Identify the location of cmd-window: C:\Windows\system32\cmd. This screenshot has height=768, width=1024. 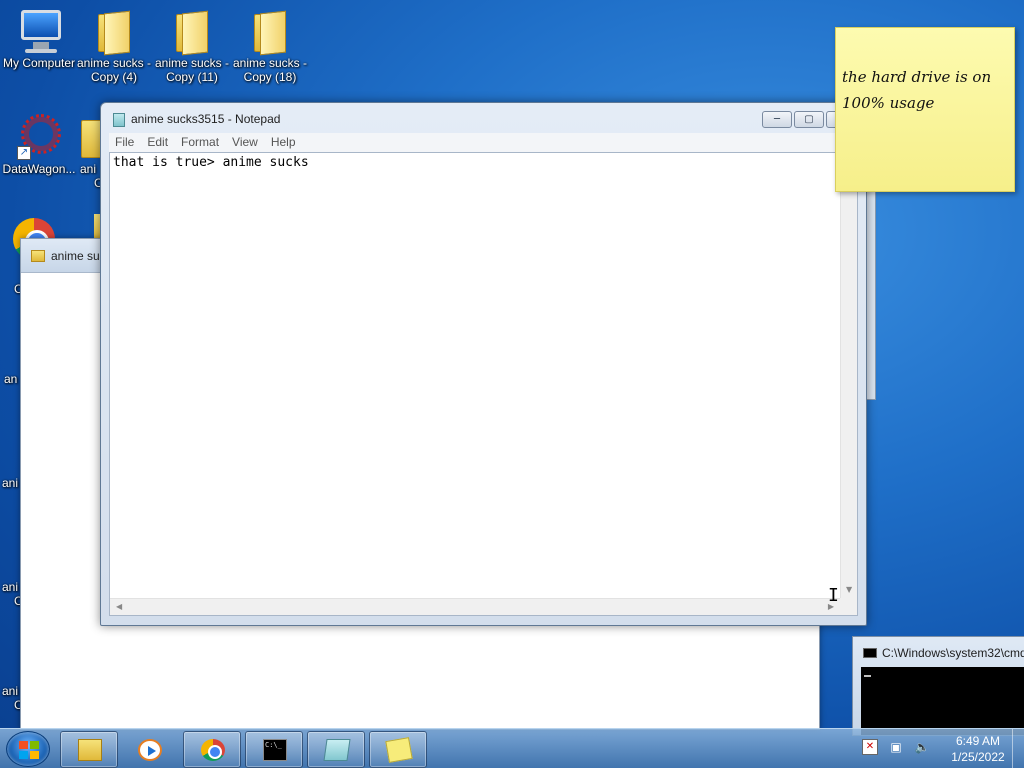
(938, 686).